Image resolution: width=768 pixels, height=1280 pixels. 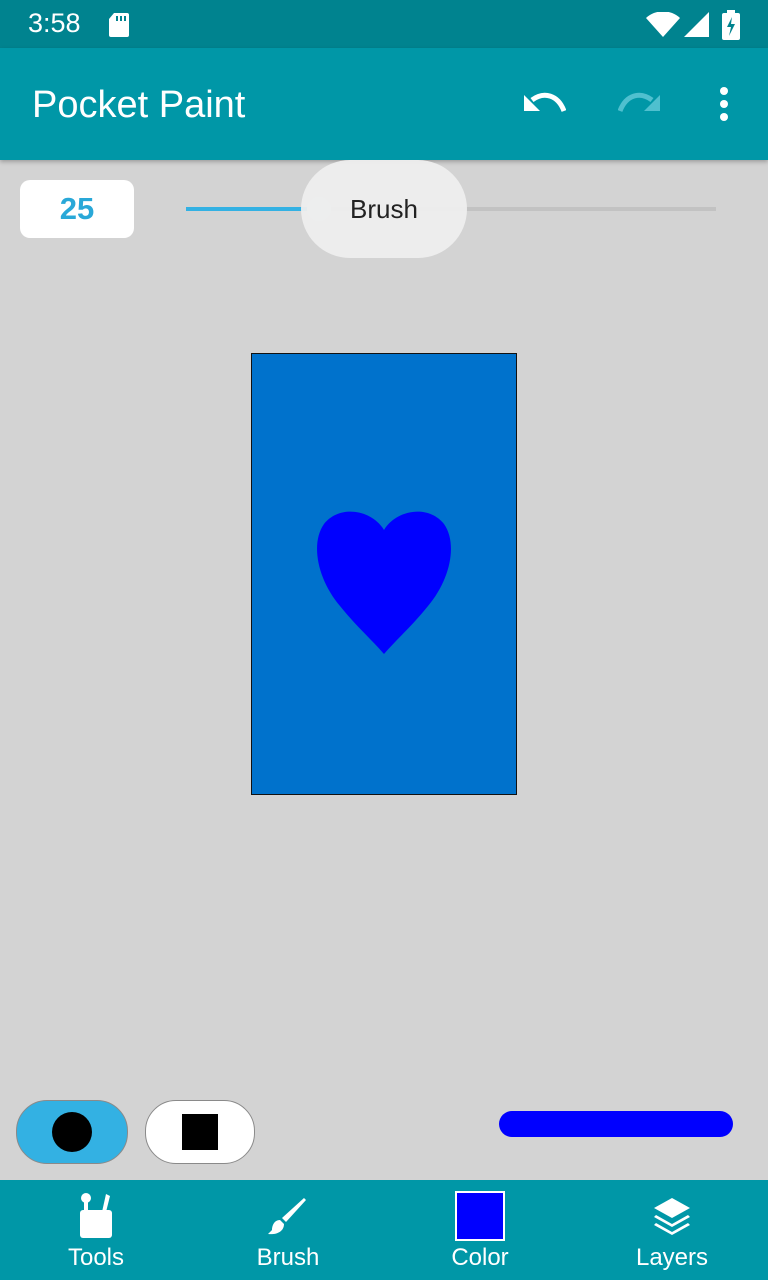 I want to click on redo-button, so click(x=640, y=104).